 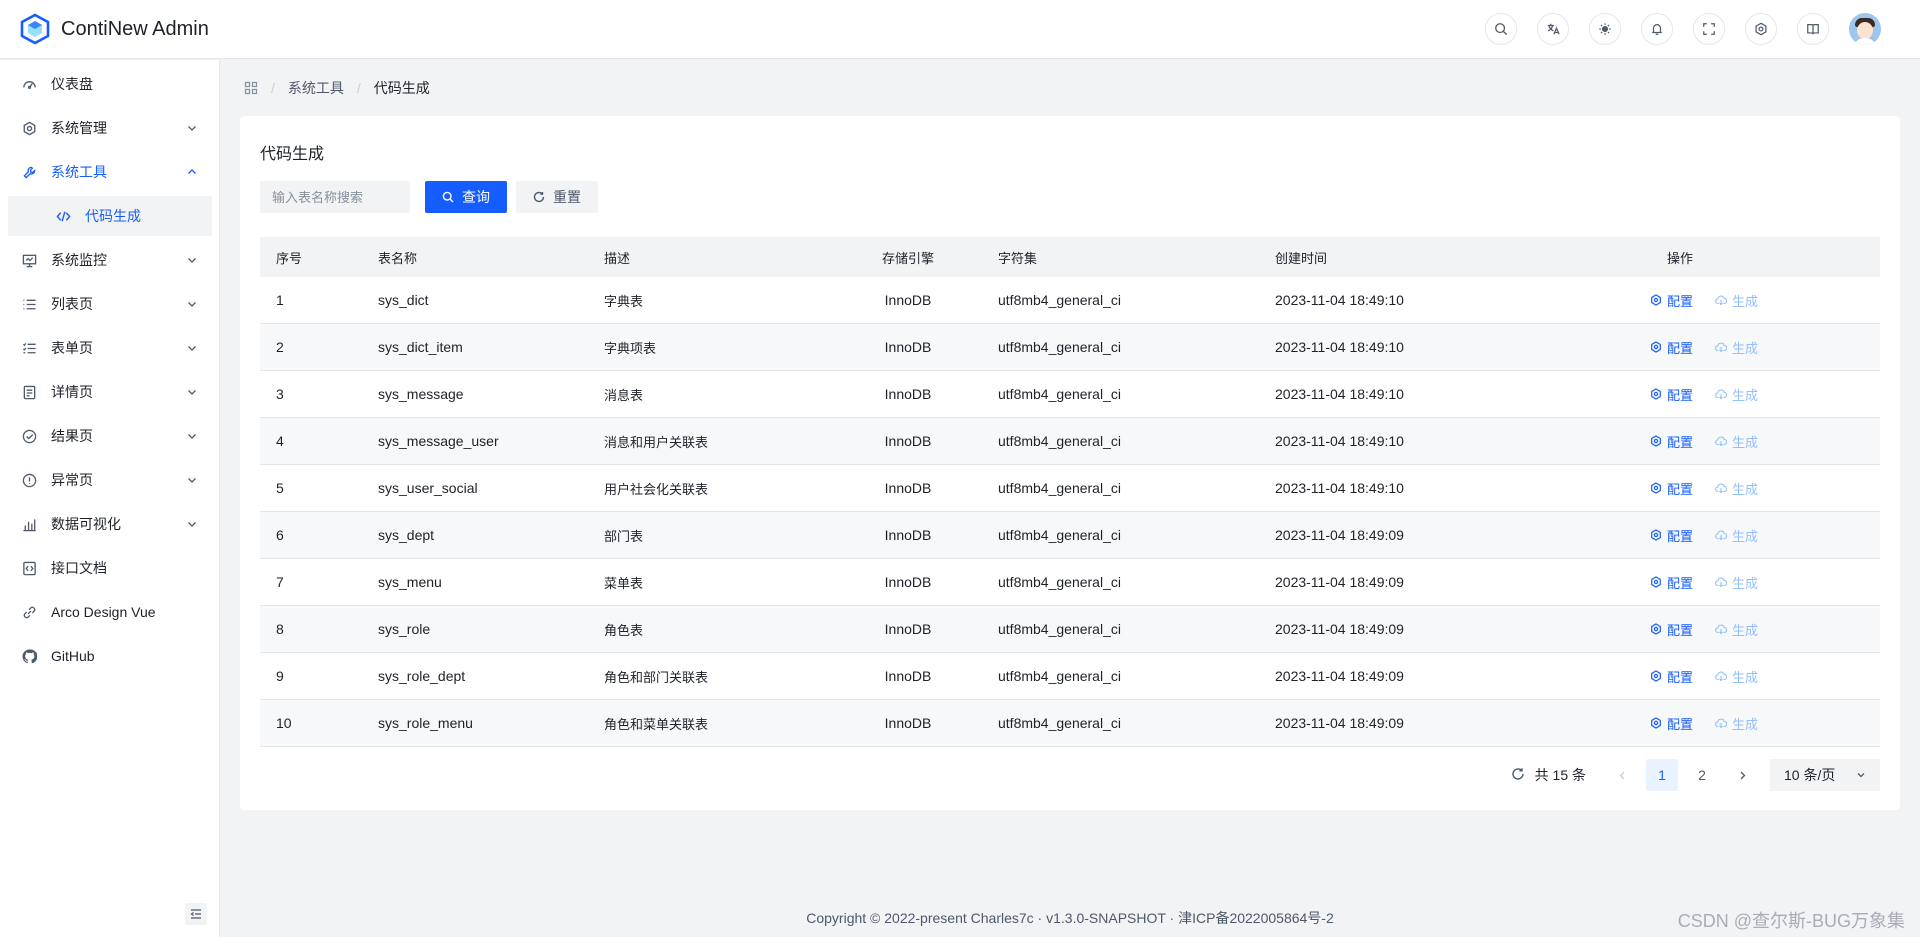 What do you see at coordinates (420, 347) in the screenshot?
I see `cell-table-name: sys_dict_item` at bounding box center [420, 347].